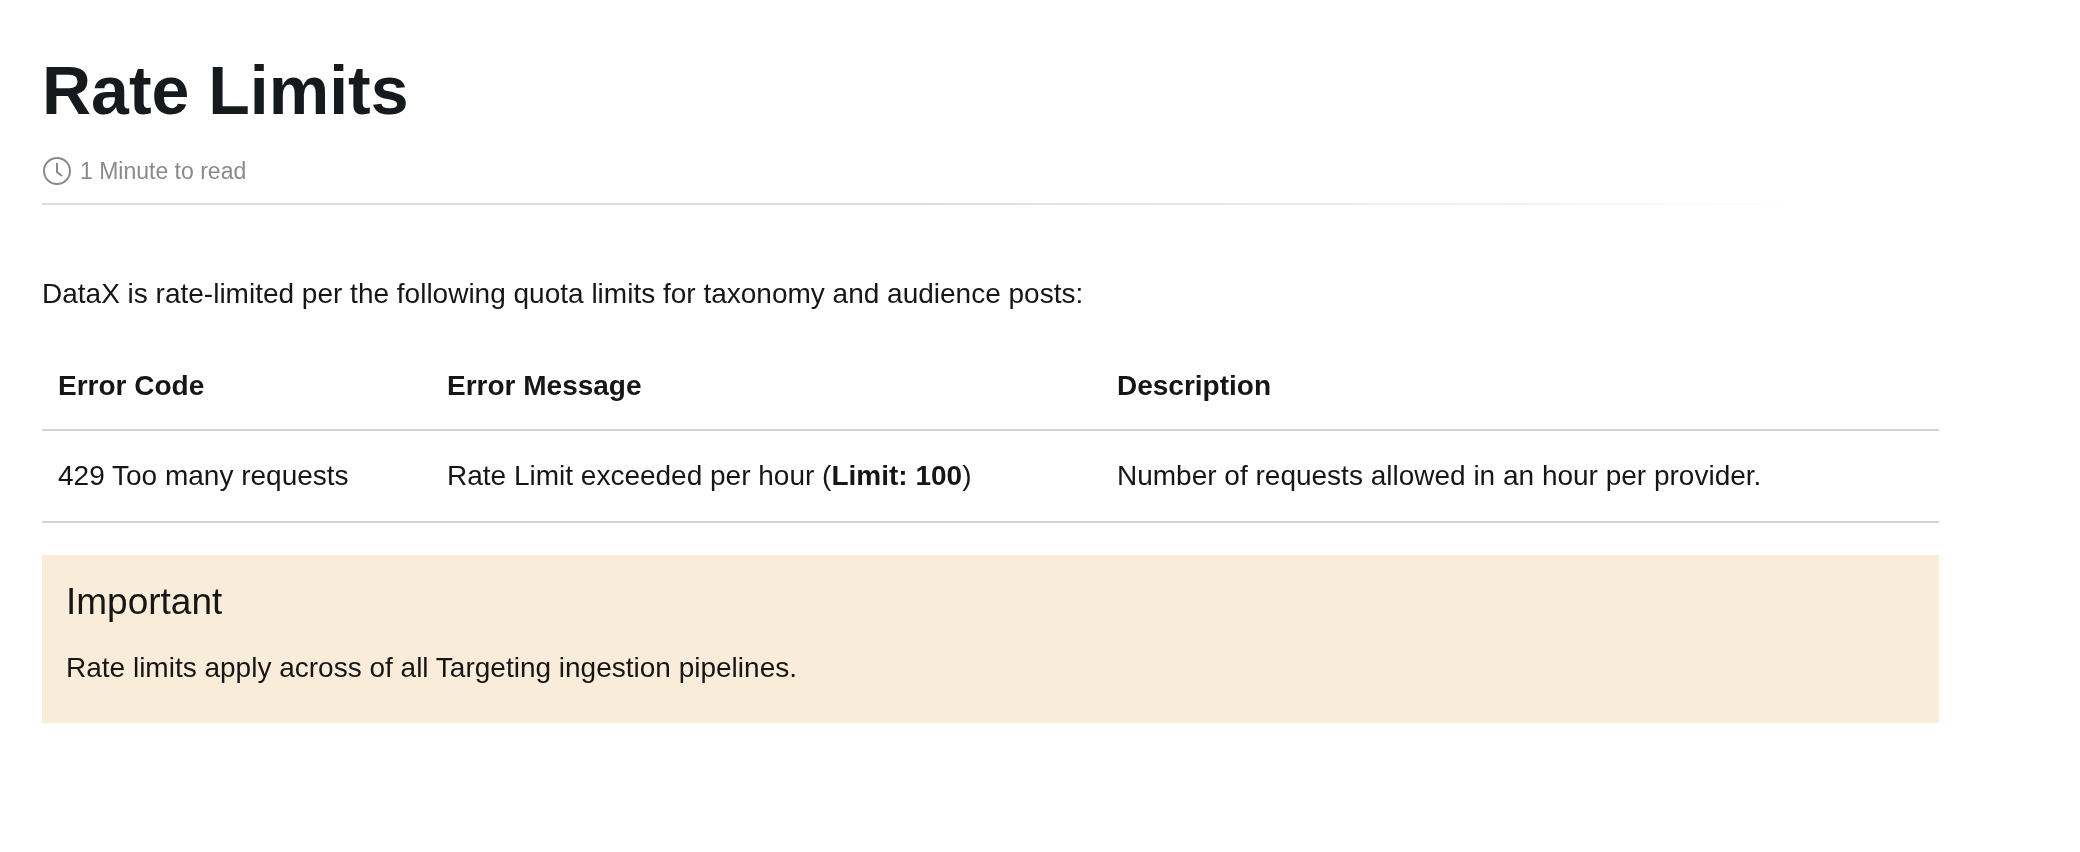  What do you see at coordinates (131, 385) in the screenshot?
I see `column-header: Error Code` at bounding box center [131, 385].